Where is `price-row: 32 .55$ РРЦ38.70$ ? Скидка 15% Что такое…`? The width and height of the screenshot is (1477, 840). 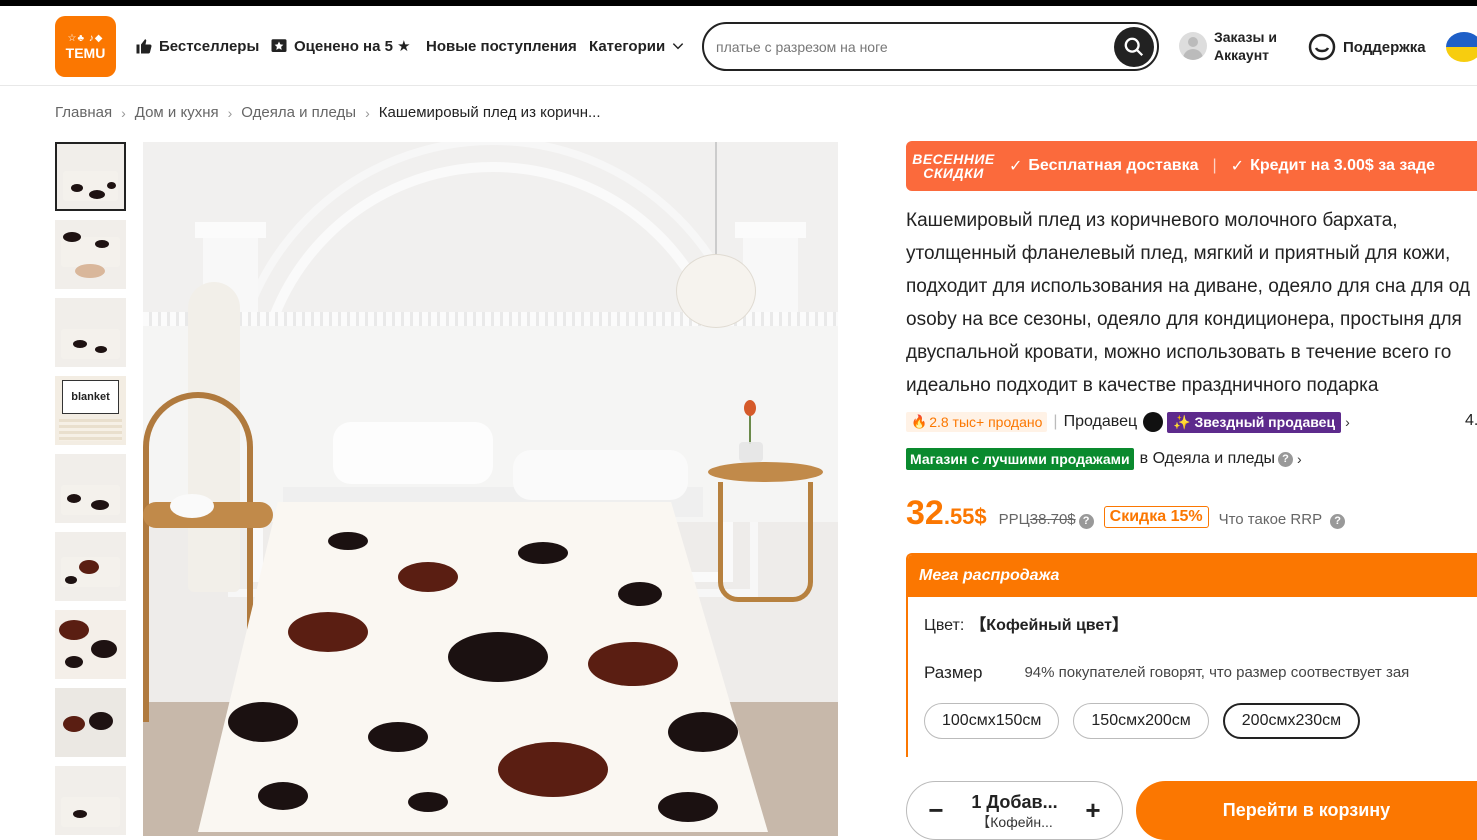
price-row: 32 .55$ РРЦ38.70$ ? Скидка 15% Что такое… is located at coordinates (1126, 513).